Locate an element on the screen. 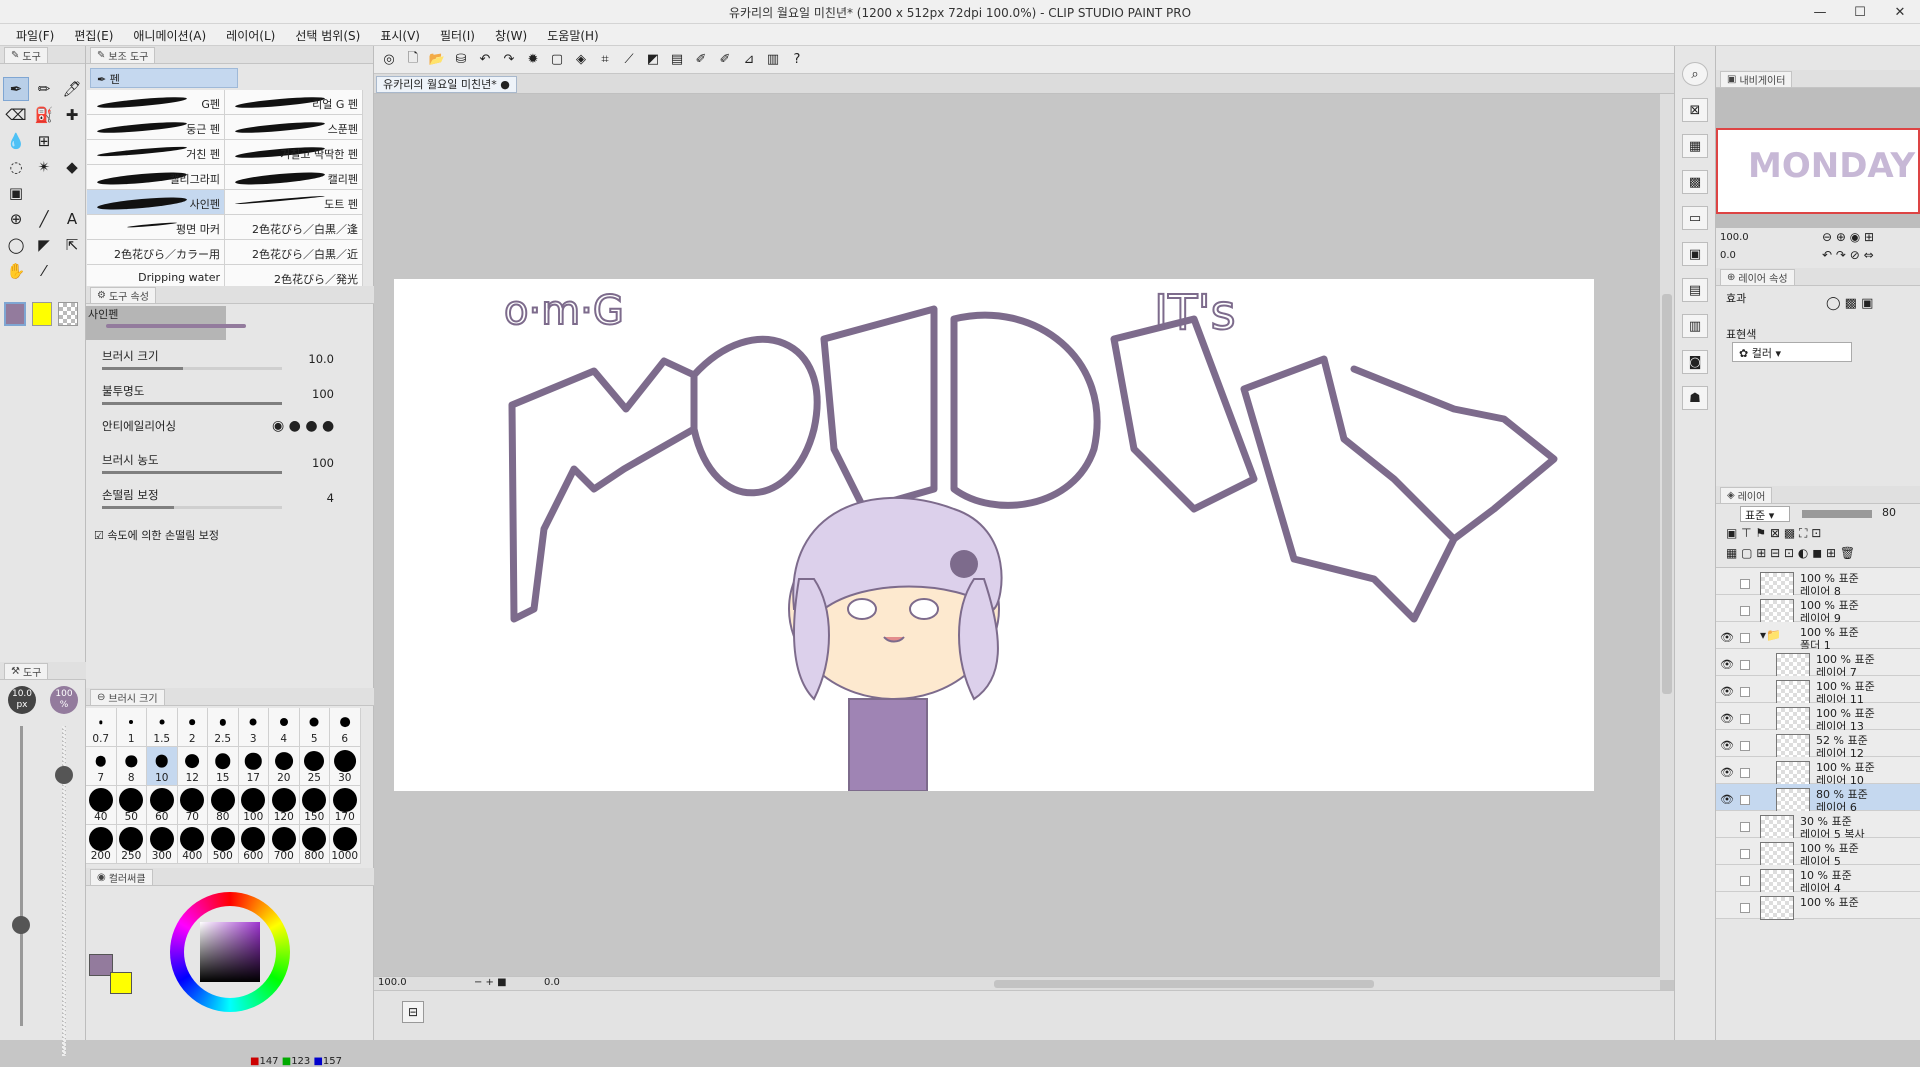 The height and width of the screenshot is (1067, 1920). folder-icon: ▭ is located at coordinates (1695, 218).